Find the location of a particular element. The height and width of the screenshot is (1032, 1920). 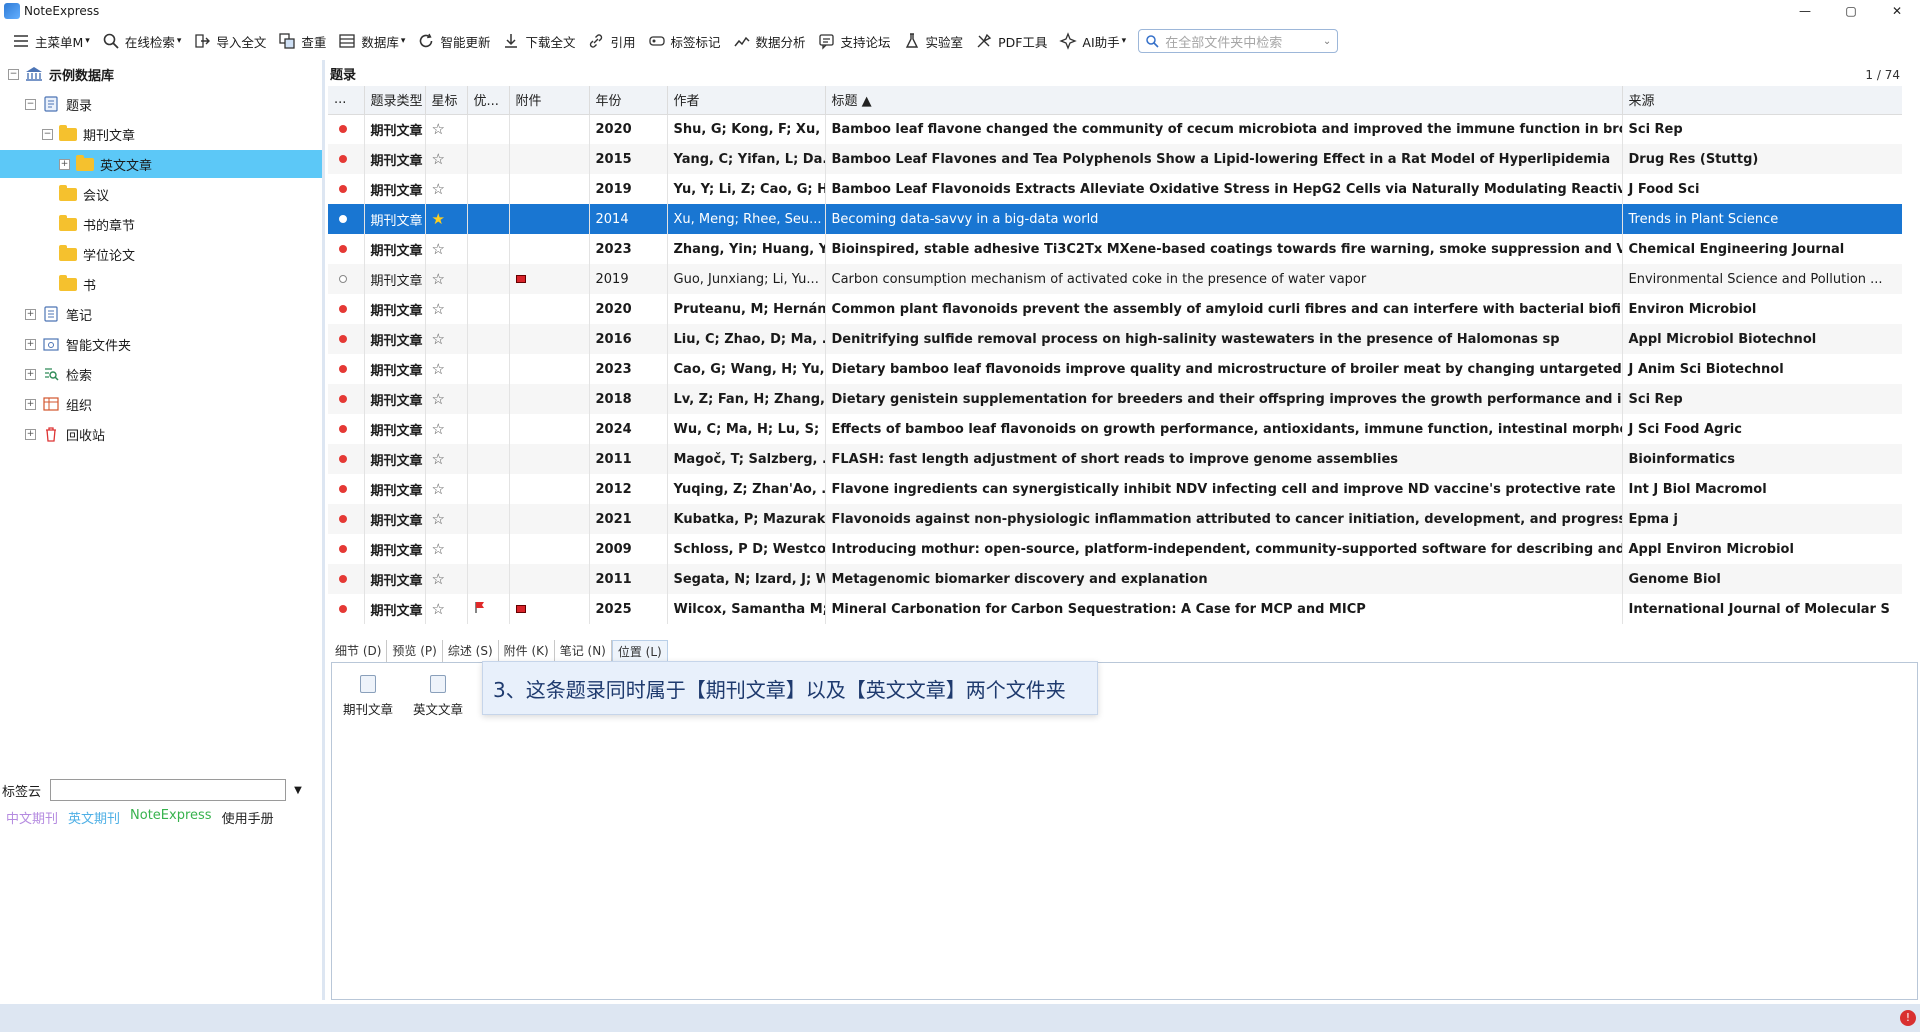

tree-item-journal-articles: − 期刊文章 is located at coordinates (161, 134).